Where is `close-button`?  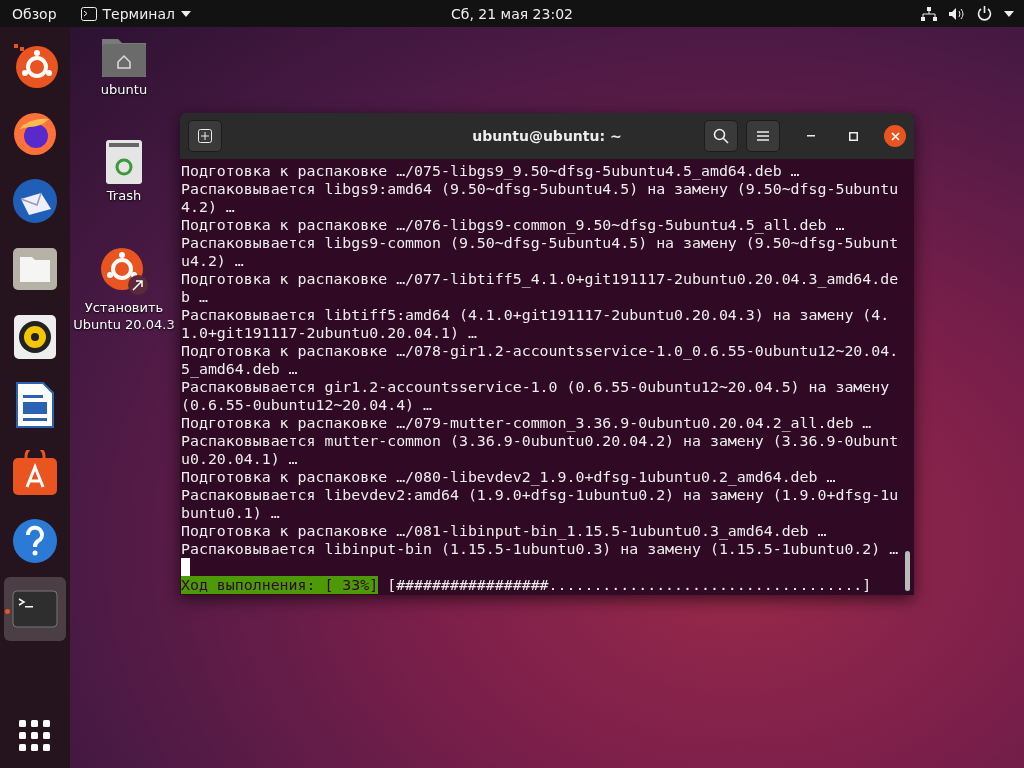 close-button is located at coordinates (895, 136).